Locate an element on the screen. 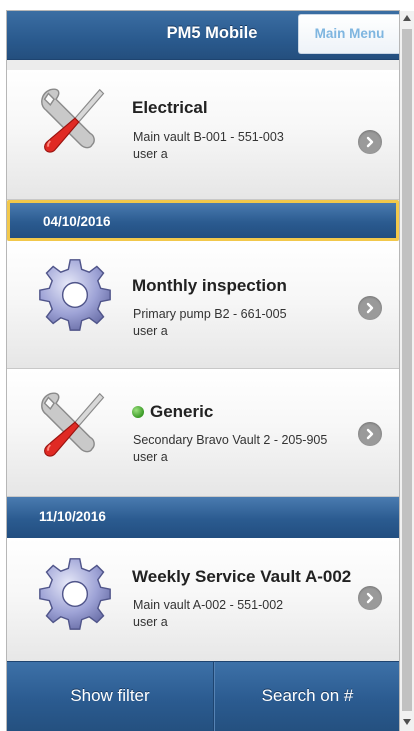 Image resolution: width=414 pixels, height=731 pixels. divider-date: 11/10/2016 is located at coordinates (72, 516).